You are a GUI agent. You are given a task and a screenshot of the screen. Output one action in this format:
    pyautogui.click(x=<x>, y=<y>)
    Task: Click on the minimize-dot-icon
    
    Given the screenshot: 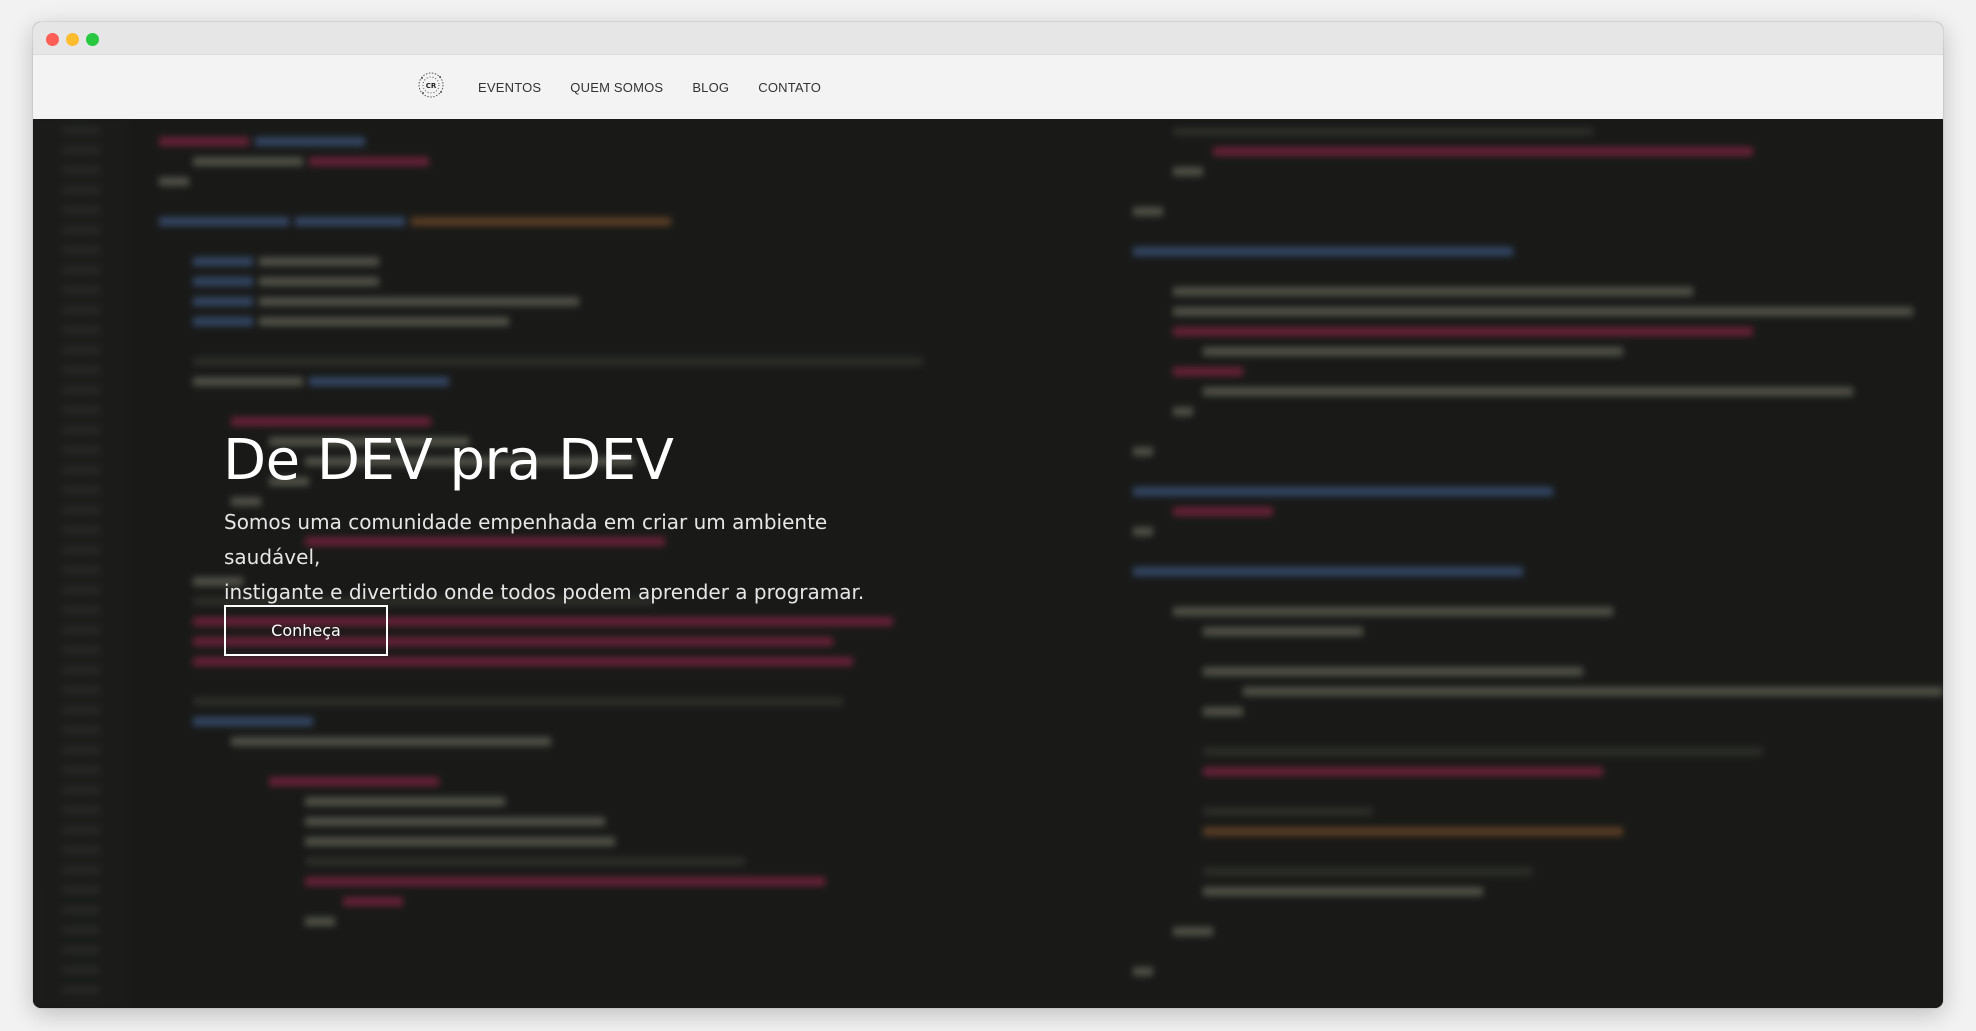 What is the action you would take?
    pyautogui.click(x=72, y=39)
    